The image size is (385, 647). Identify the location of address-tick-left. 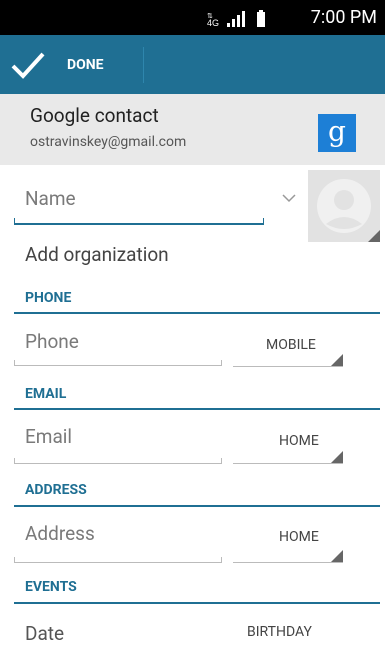
(14, 560).